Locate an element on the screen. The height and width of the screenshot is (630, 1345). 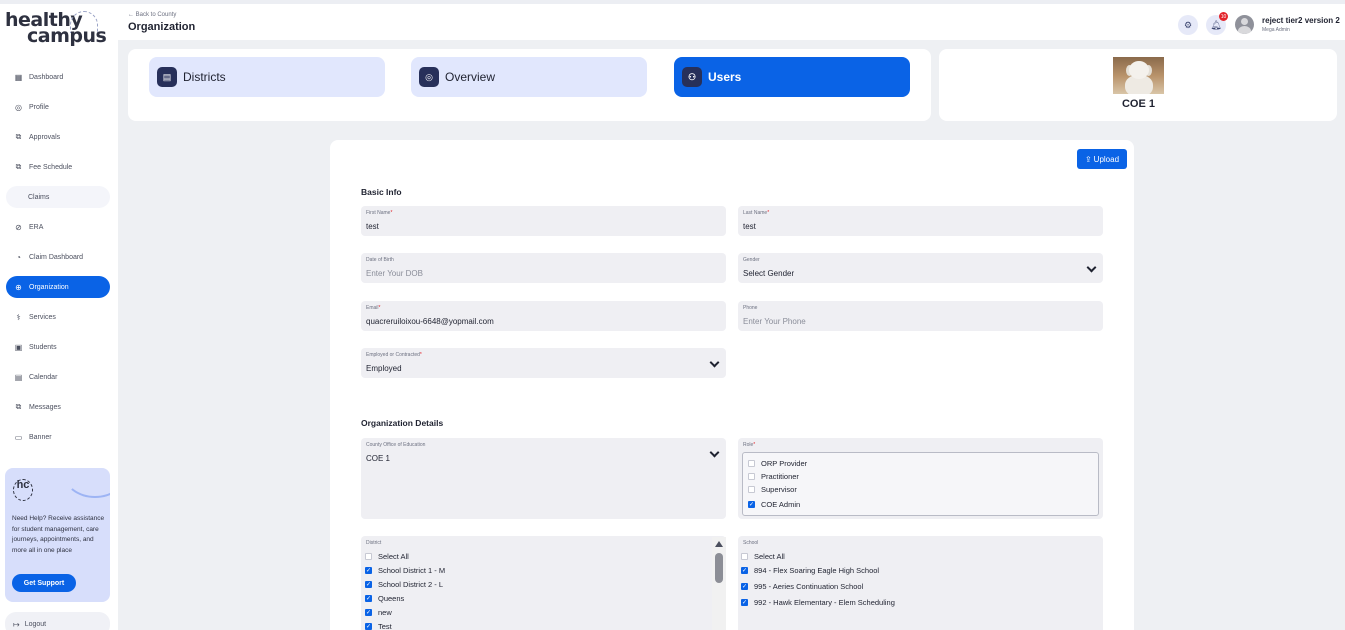
sidebar-item-calendar: ▤ Calendar is located at coordinates (58, 377).